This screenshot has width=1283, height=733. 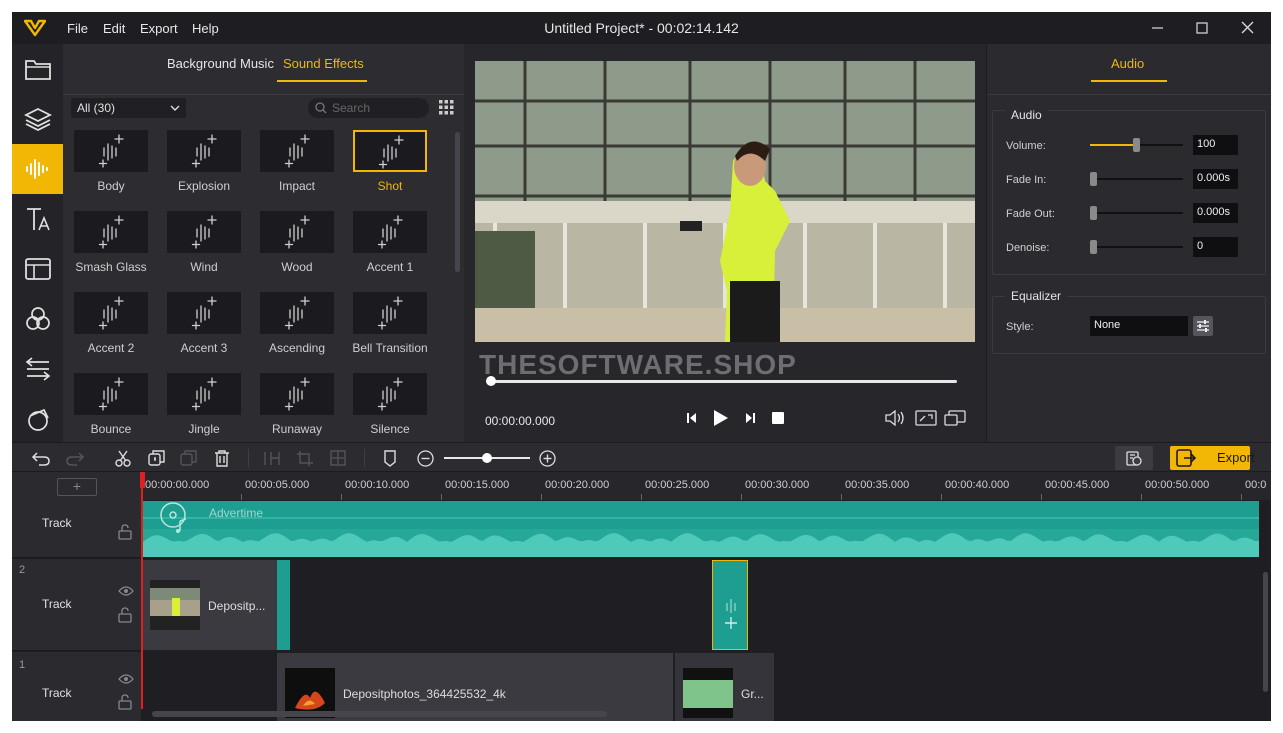 I want to click on fade-out-field: 0.000s, so click(x=1215, y=213).